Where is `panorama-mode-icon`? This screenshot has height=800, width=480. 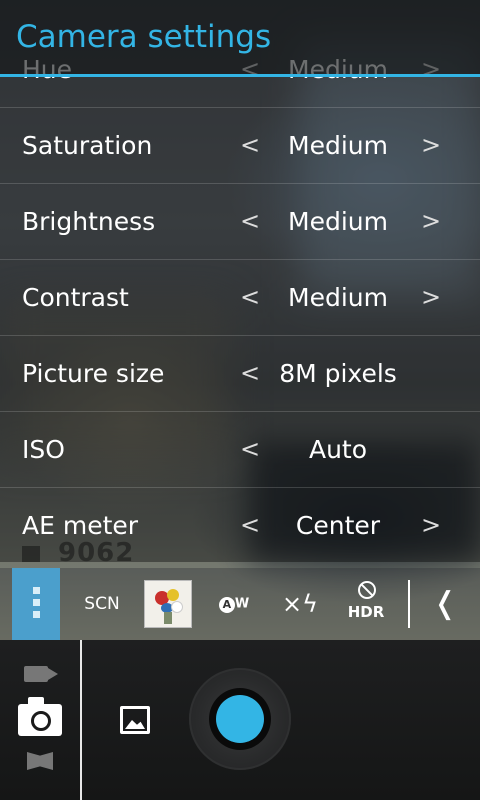
panorama-mode-icon is located at coordinates (40, 761).